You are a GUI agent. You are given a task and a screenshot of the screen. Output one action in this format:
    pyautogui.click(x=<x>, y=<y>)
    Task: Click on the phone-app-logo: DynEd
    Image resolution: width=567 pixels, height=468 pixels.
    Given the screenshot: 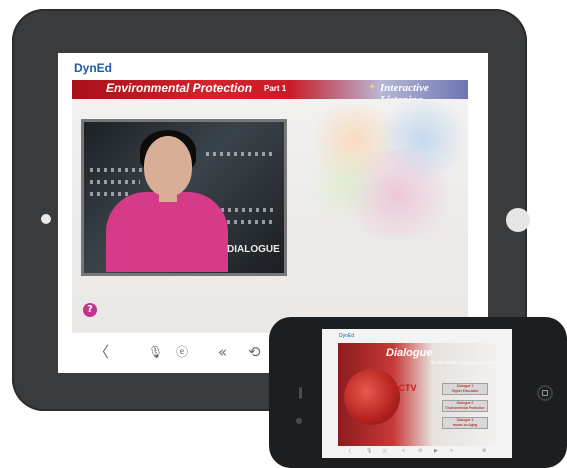 What is the action you would take?
    pyautogui.click(x=346, y=336)
    